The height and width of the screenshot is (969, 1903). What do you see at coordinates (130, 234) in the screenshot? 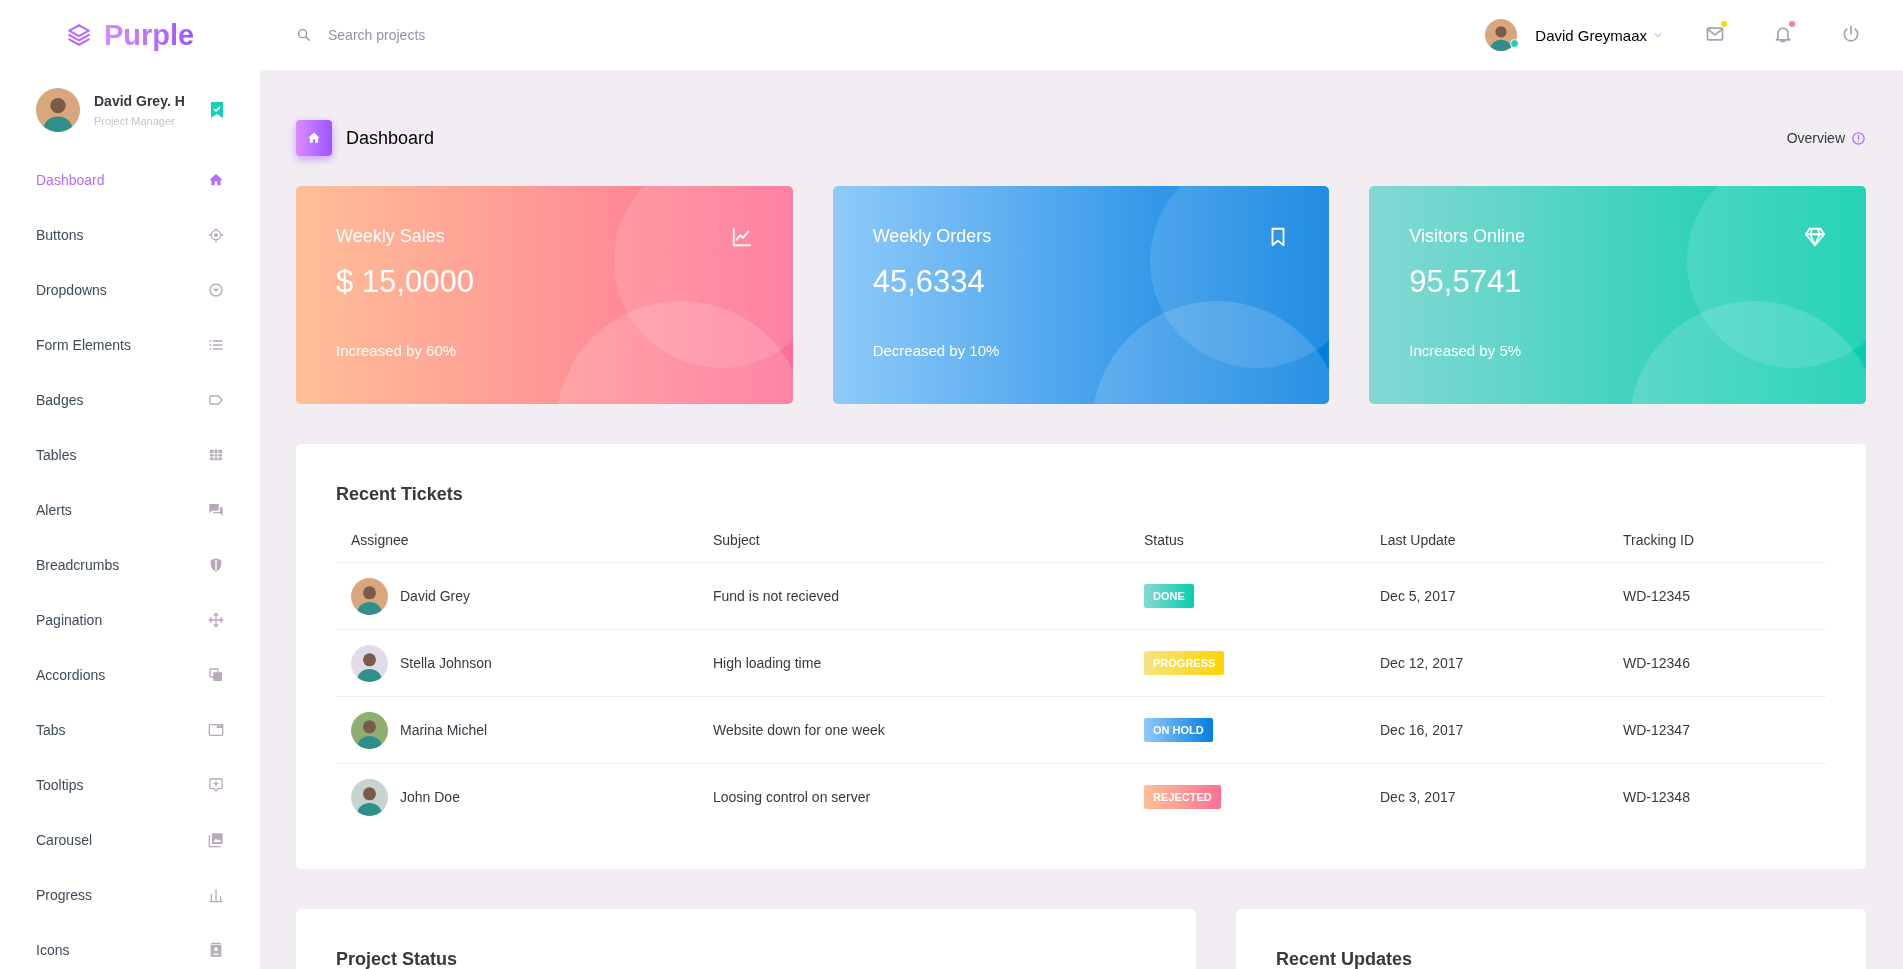
I see `sidebar-item: Buttons` at bounding box center [130, 234].